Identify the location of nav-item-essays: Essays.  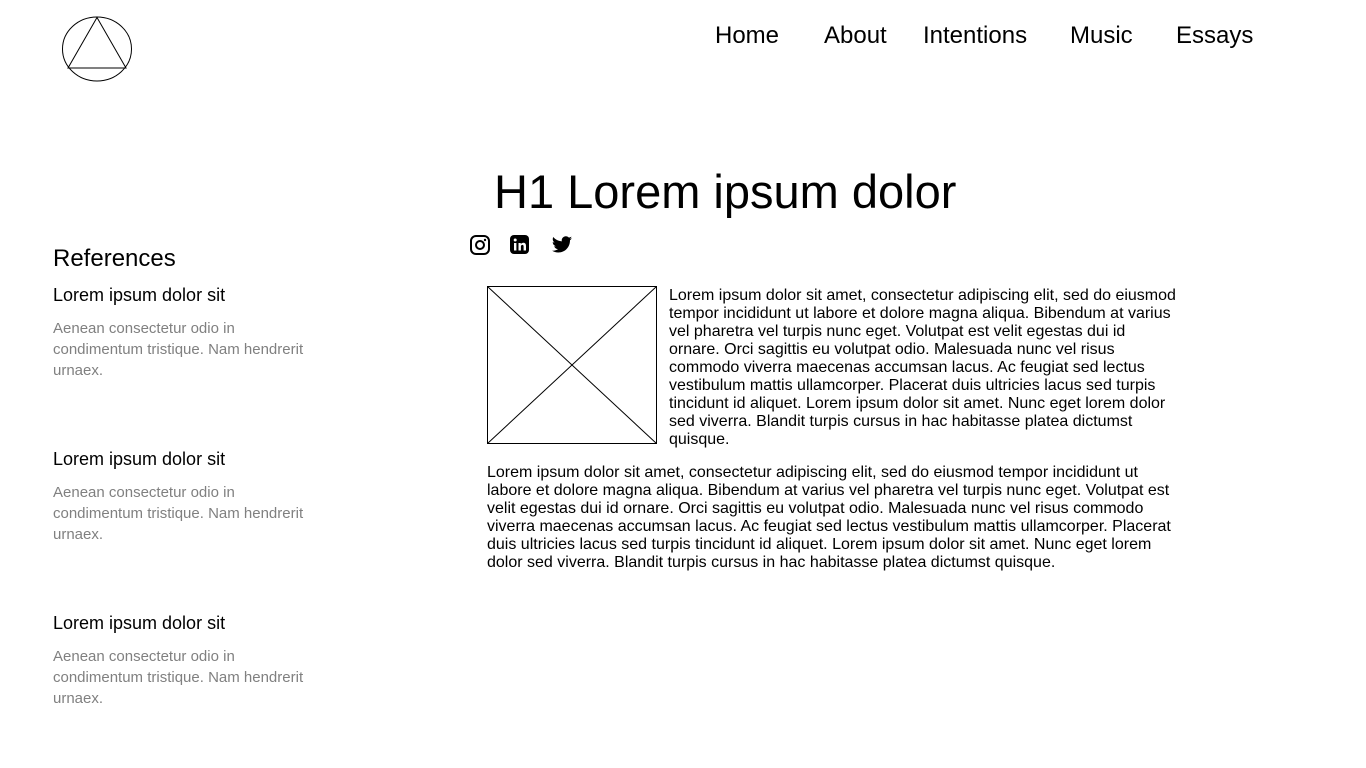
(1214, 36).